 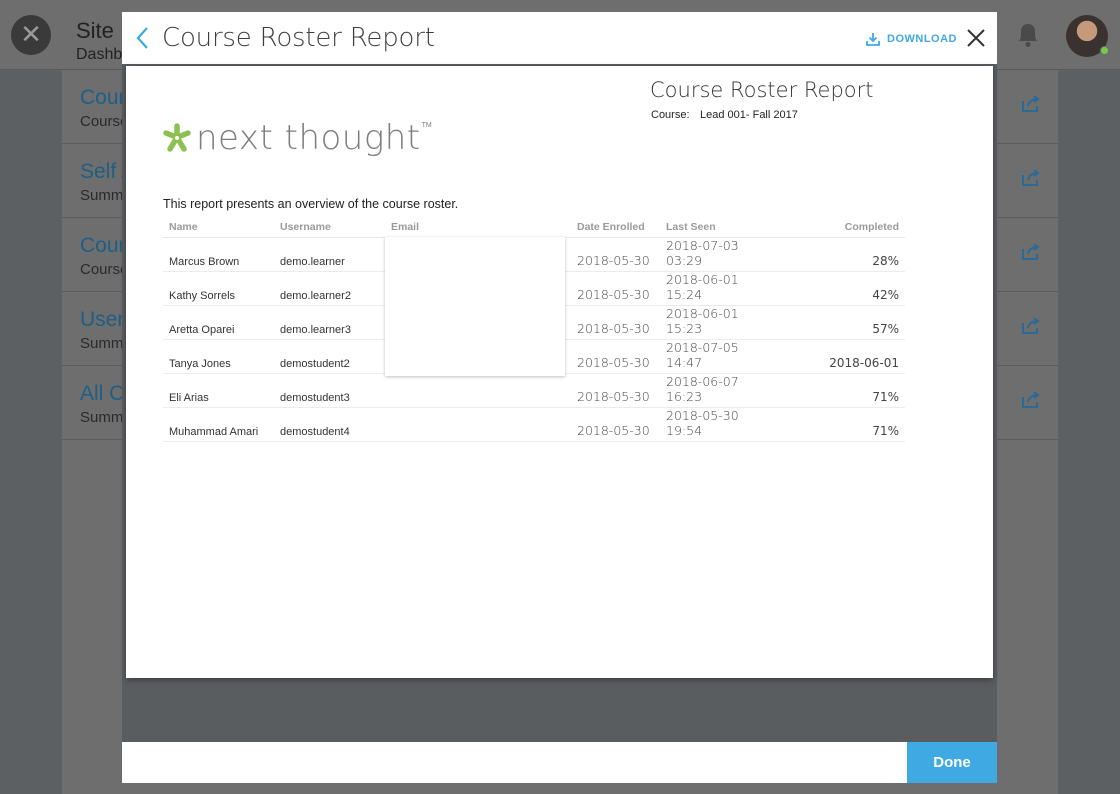 I want to click on column-header-completed: Completed, so click(x=837, y=229).